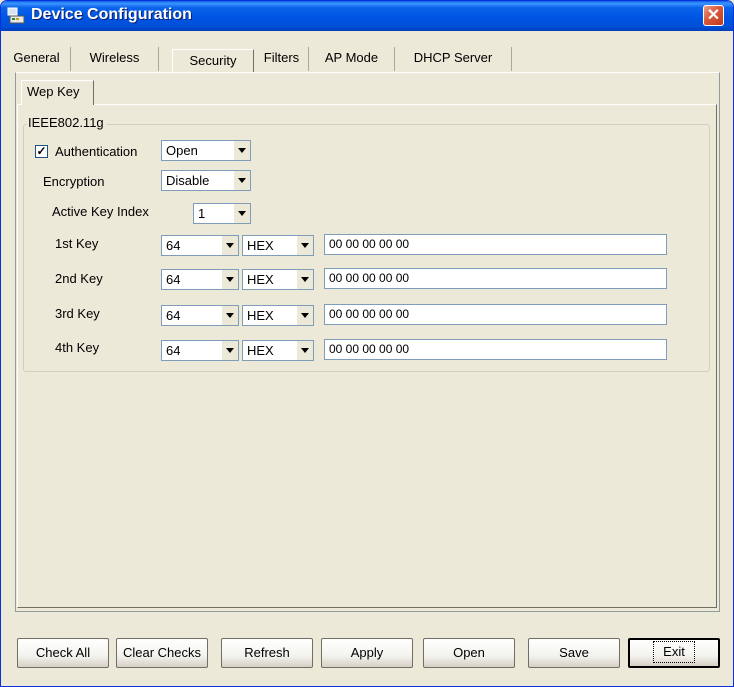 Image resolution: width=734 pixels, height=687 pixels. Describe the element at coordinates (495, 244) in the screenshot. I see `key-1-input: 00 00 00 00 00` at that location.